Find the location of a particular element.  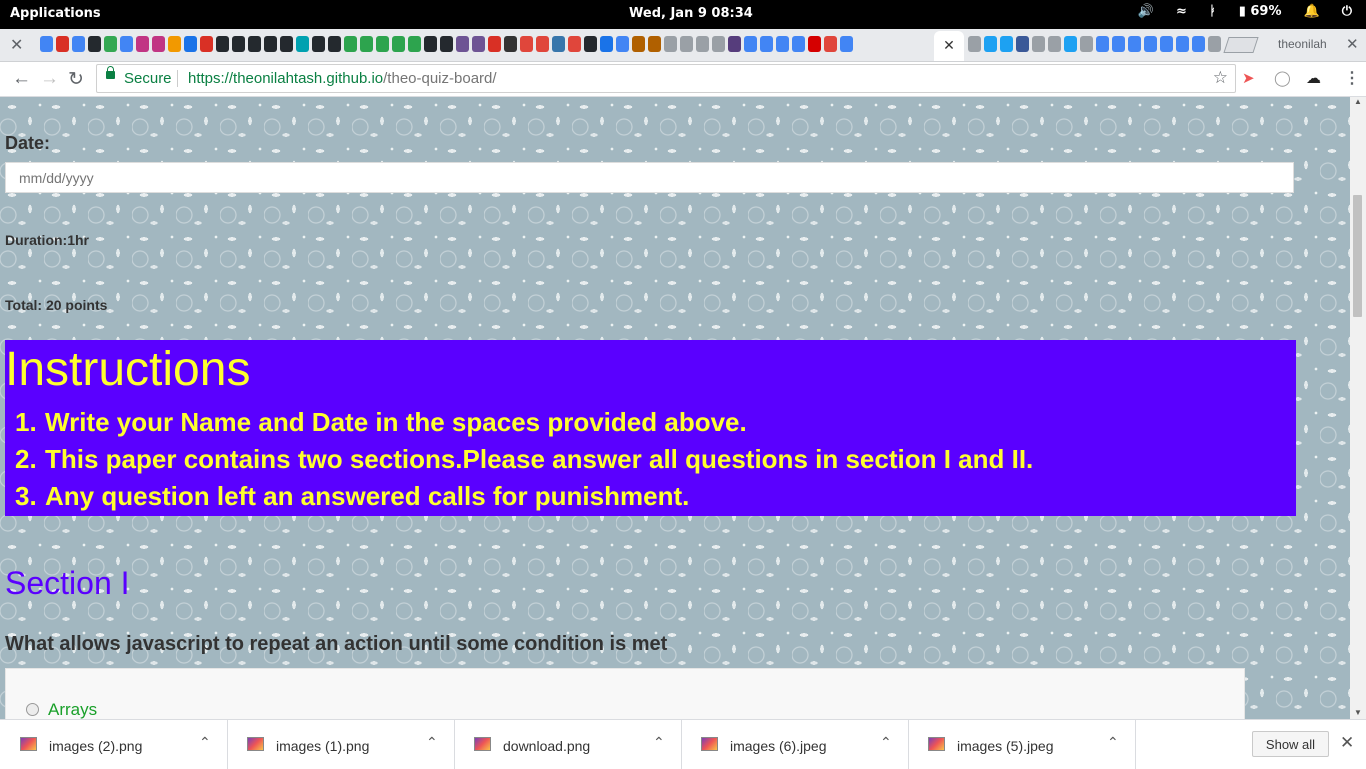

option-radio is located at coordinates (32, 709).